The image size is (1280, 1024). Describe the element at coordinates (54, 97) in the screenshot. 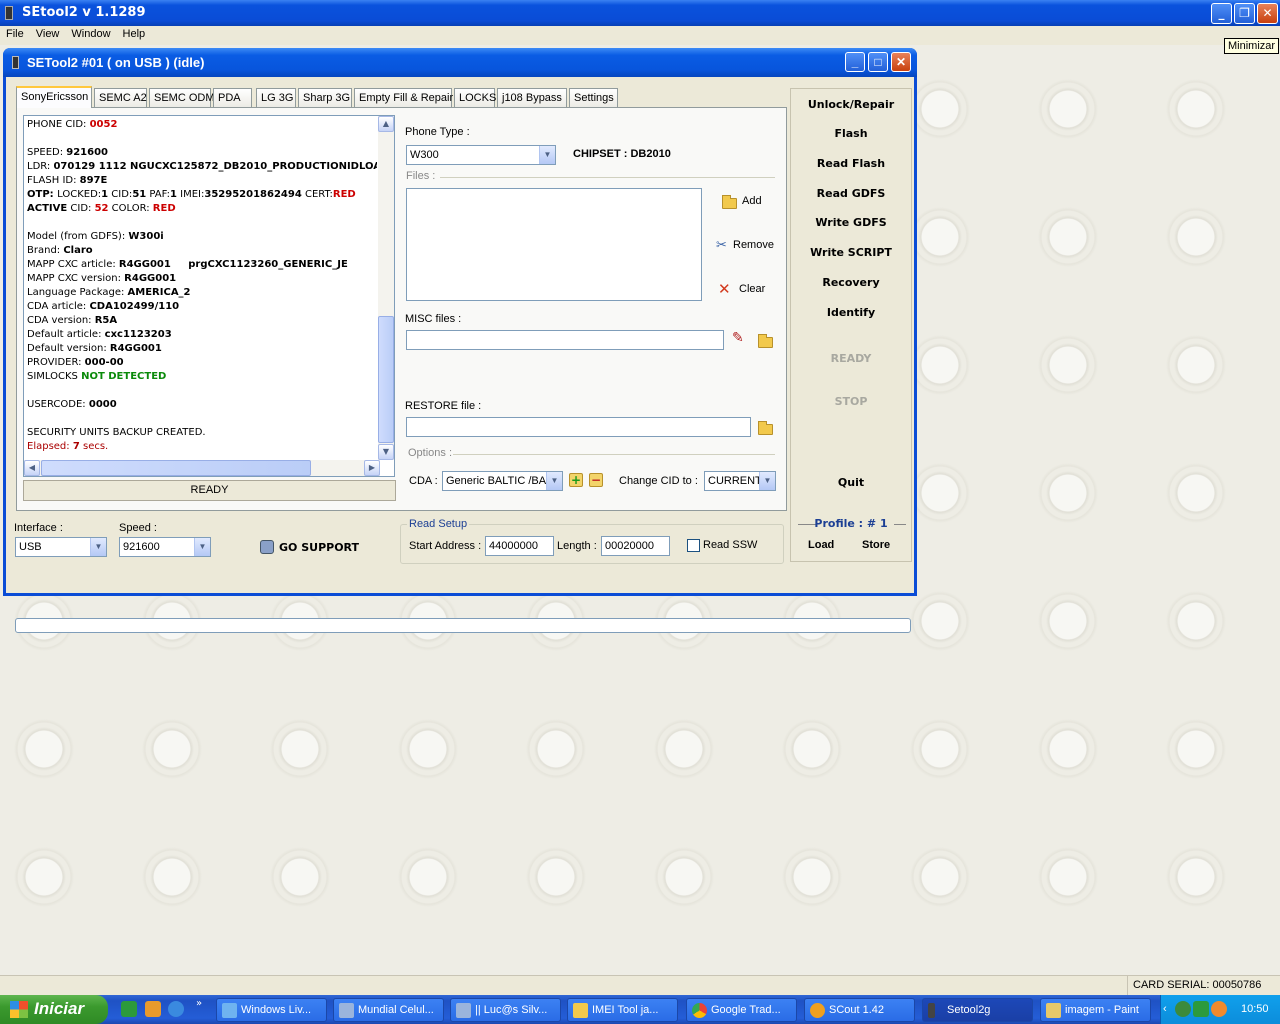

I see `tab-sonyericsson: SonyEricsson` at that location.